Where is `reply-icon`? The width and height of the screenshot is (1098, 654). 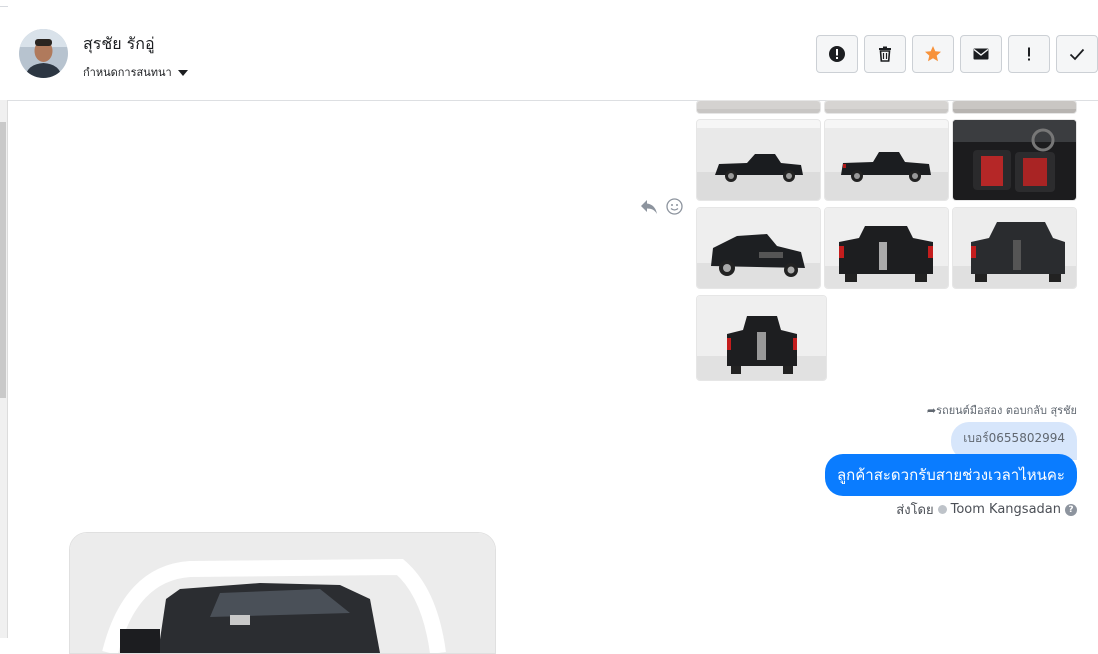 reply-icon is located at coordinates (649, 207).